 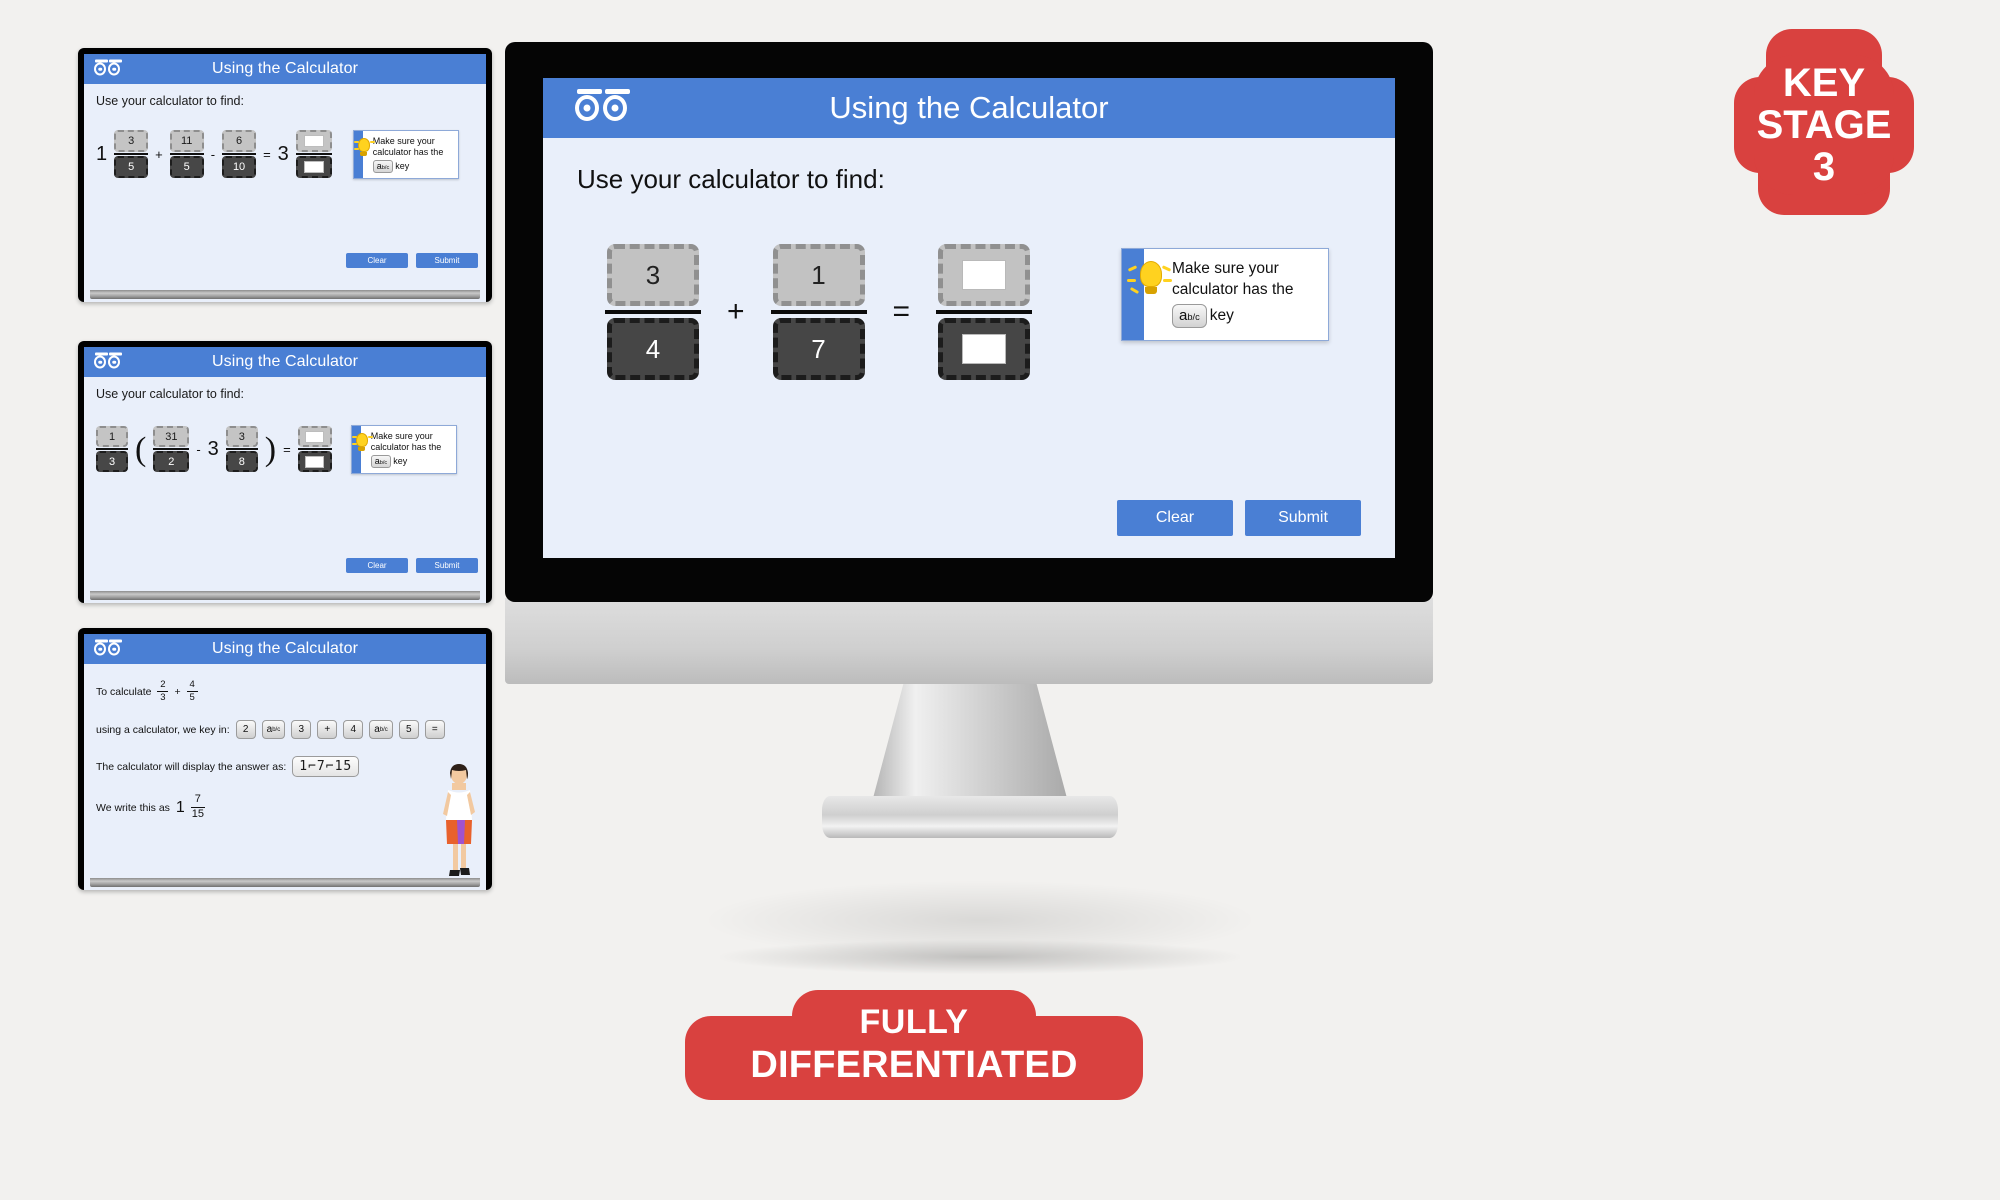 What do you see at coordinates (171, 462) in the screenshot?
I see `denominator: 2` at bounding box center [171, 462].